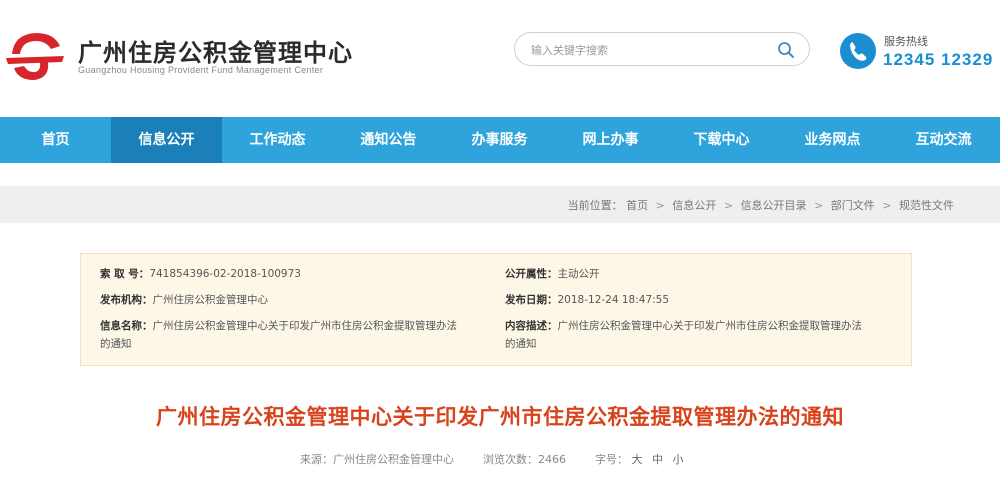 This screenshot has height=482, width=1000. I want to click on nav-item-home: 首页, so click(55, 140).